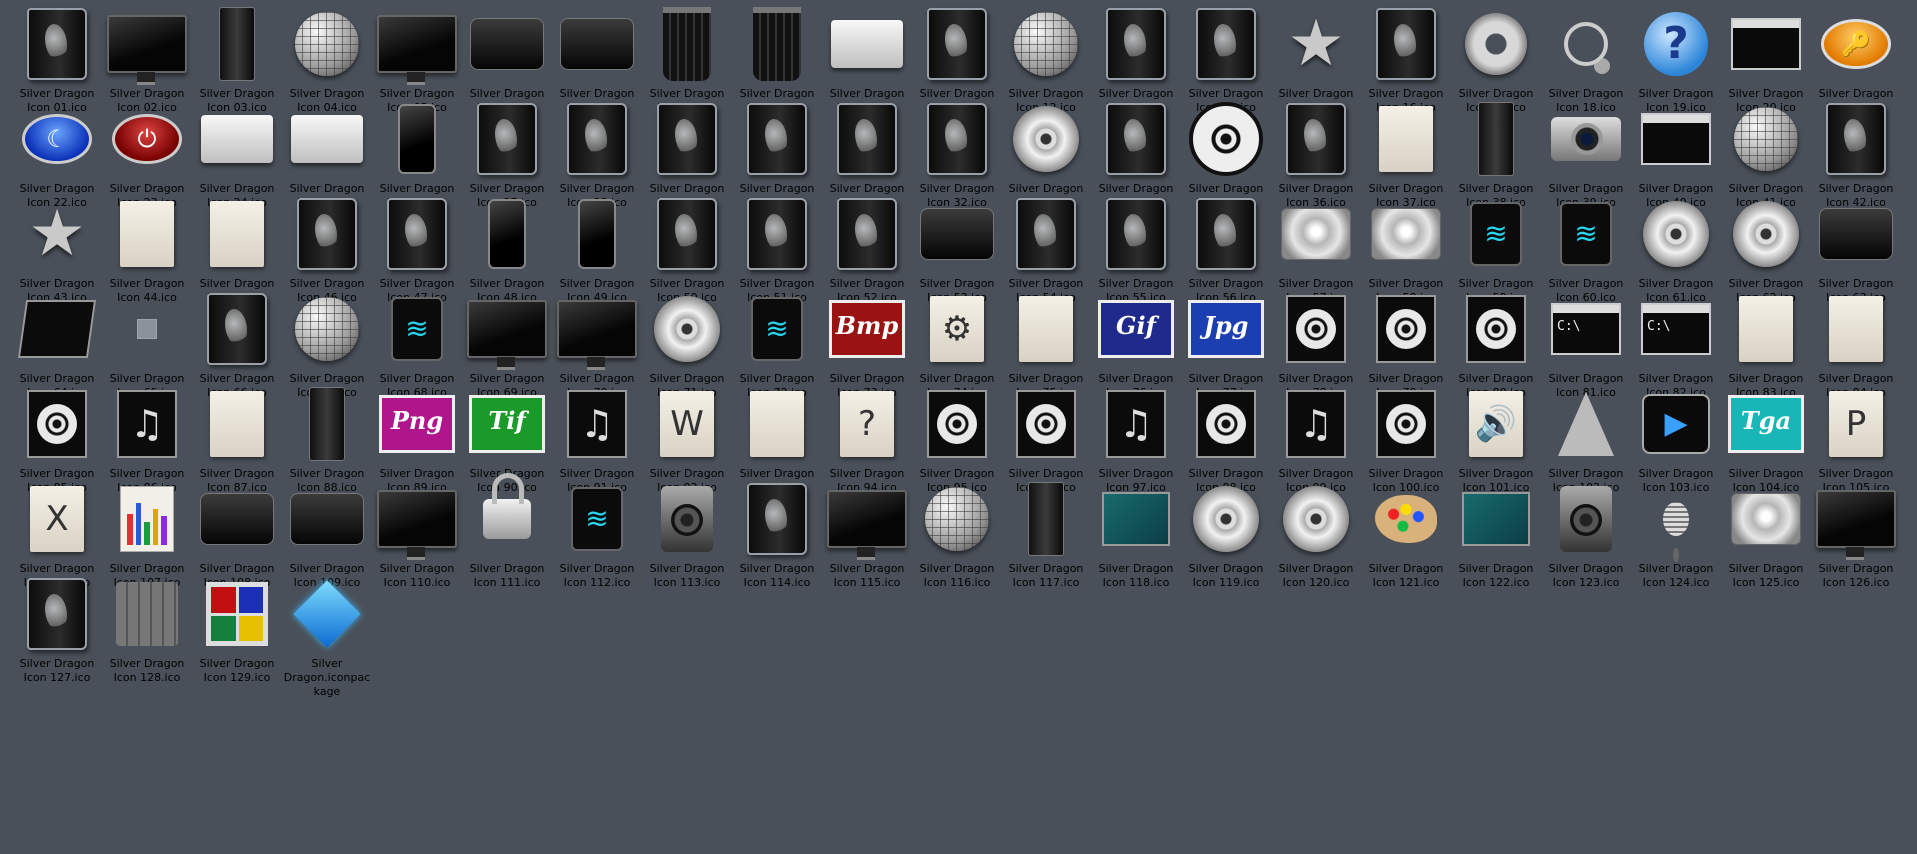 The image size is (1917, 854). I want to click on badge-icon: Tga, so click(1766, 424).